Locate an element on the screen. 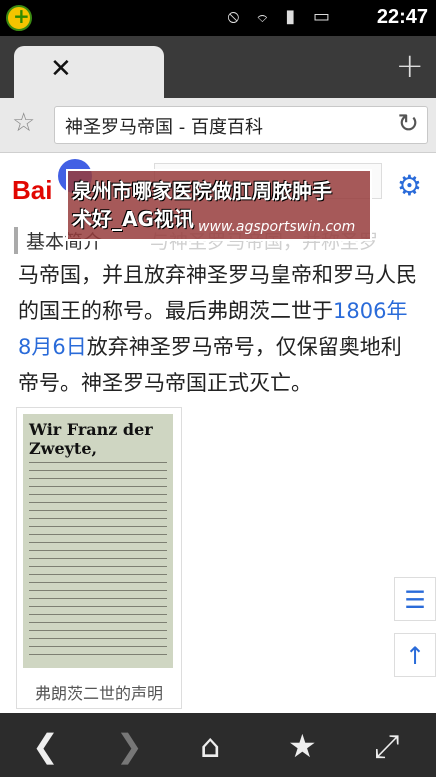 The image size is (436, 777). back-to-top-icon: ↑ is located at coordinates (415, 655).